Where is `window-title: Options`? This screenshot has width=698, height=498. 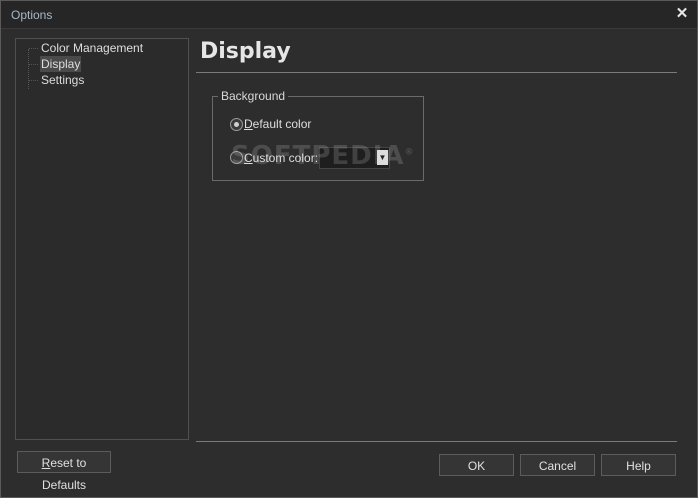
window-title: Options is located at coordinates (32, 15).